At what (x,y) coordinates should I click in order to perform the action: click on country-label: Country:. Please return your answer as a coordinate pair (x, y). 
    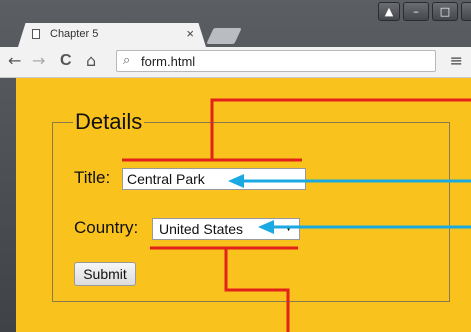
    Looking at the image, I should click on (106, 227).